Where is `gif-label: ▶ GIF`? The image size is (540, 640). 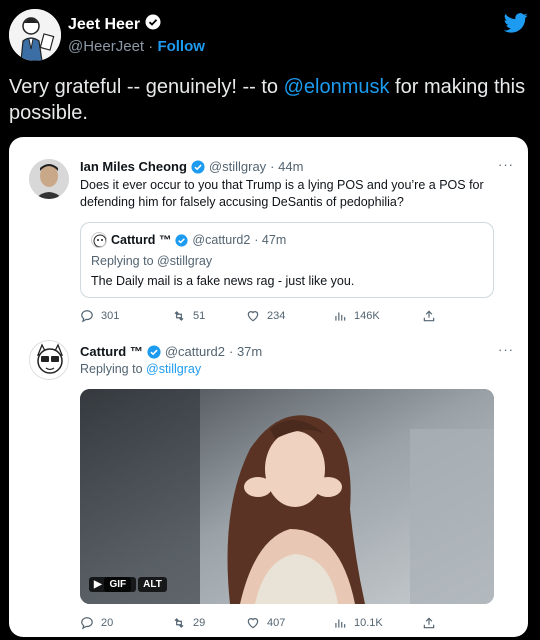 gif-label: ▶ GIF is located at coordinates (113, 584).